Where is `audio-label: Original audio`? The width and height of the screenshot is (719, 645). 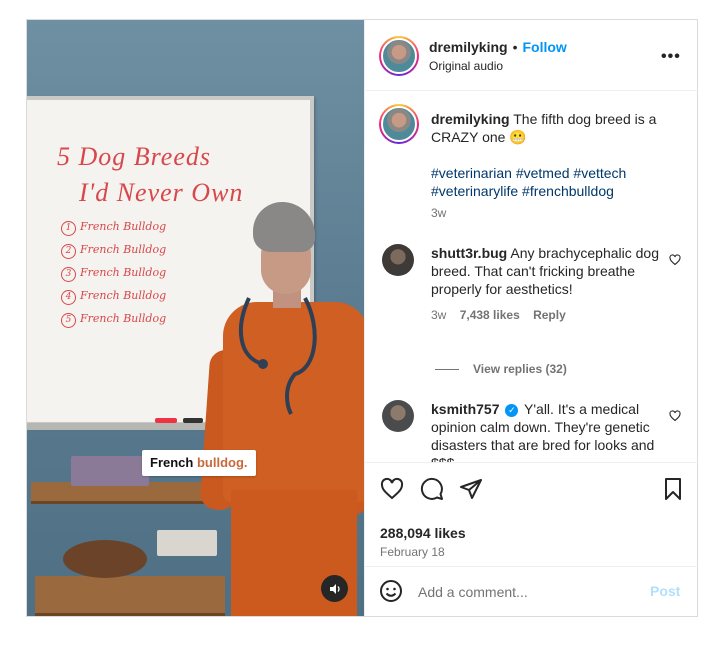 audio-label: Original audio is located at coordinates (466, 66).